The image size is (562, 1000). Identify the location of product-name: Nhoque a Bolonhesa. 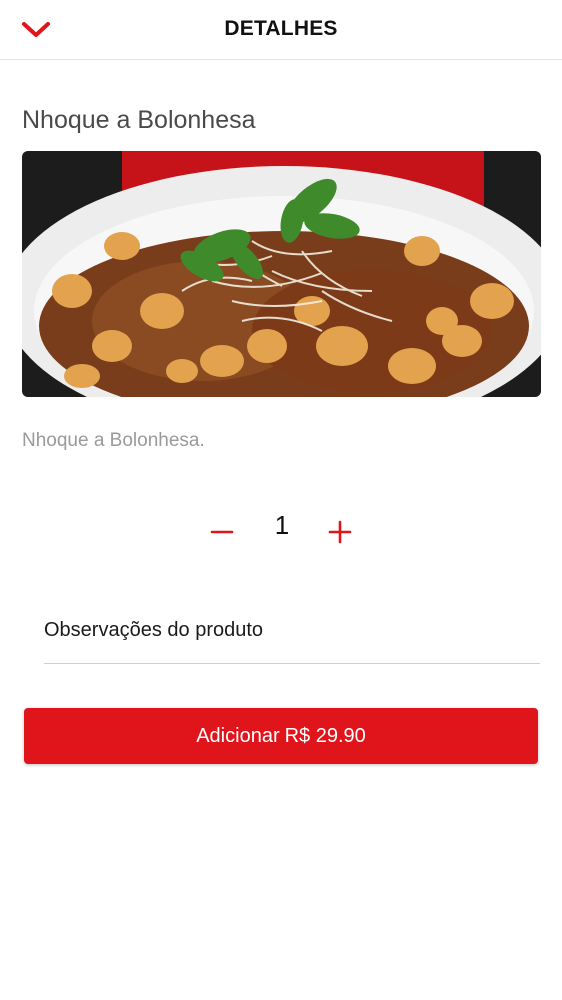
(139, 120).